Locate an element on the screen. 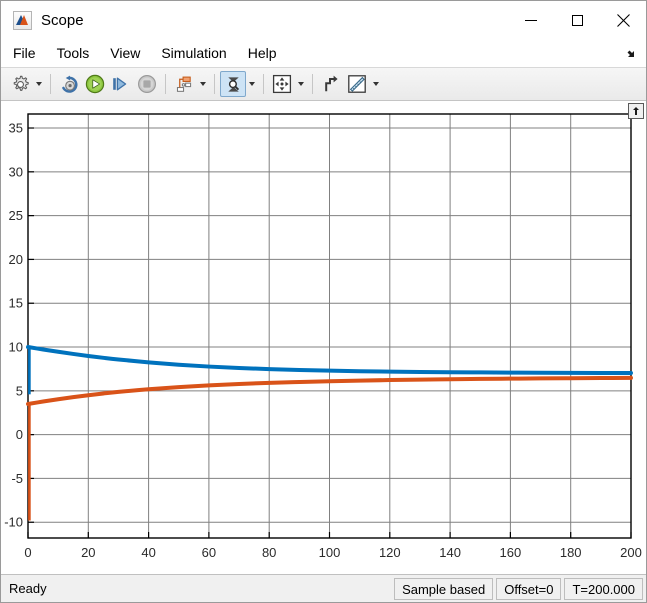 This screenshot has height=603, width=647. y-tick-label: 20 is located at coordinates (16, 259).